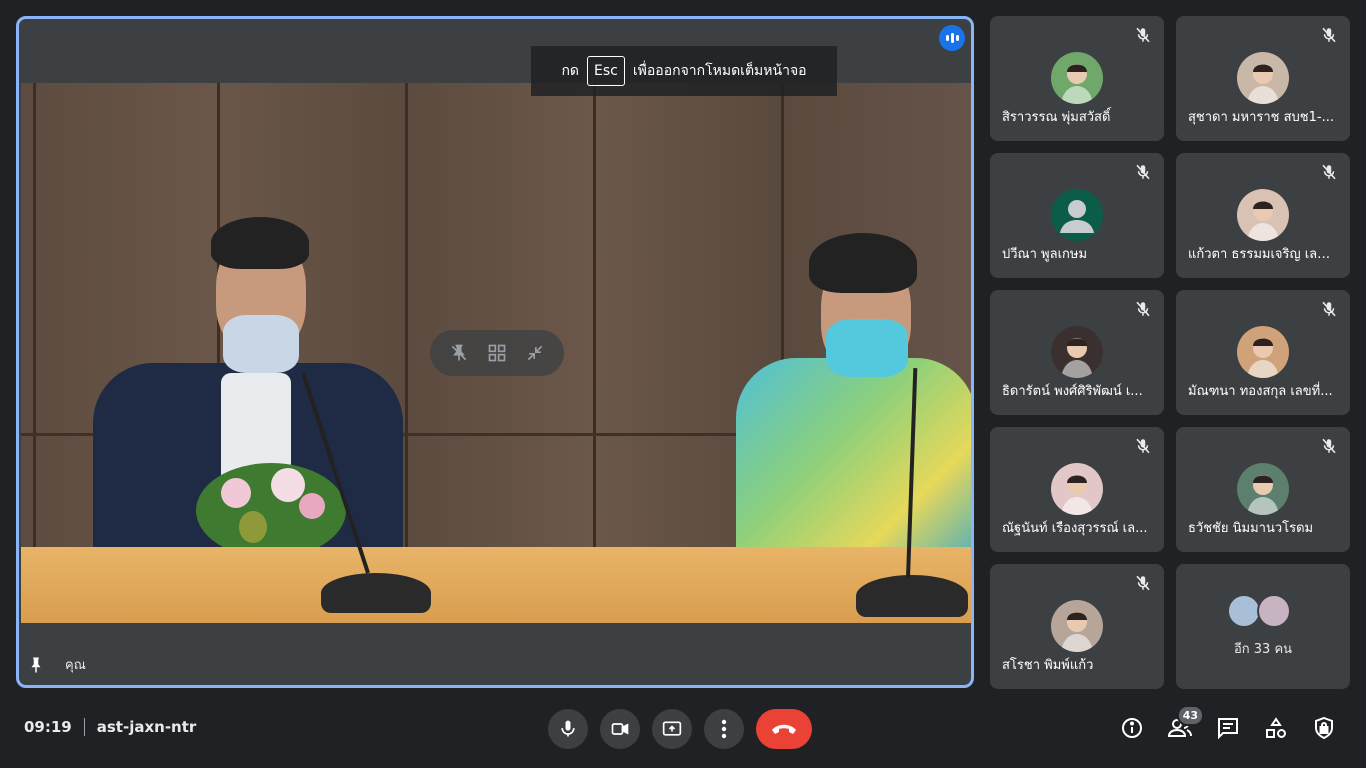  I want to click on participant-name: สิราวรรณ พุ่มสวัสดิ์, so click(1056, 117).